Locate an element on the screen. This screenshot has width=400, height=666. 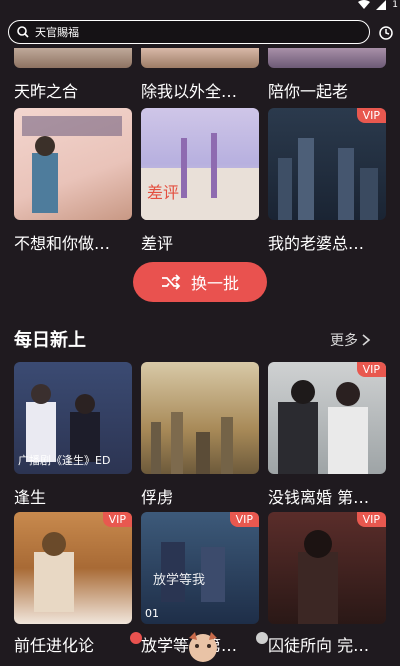
more-link: 更多 is located at coordinates (350, 340).